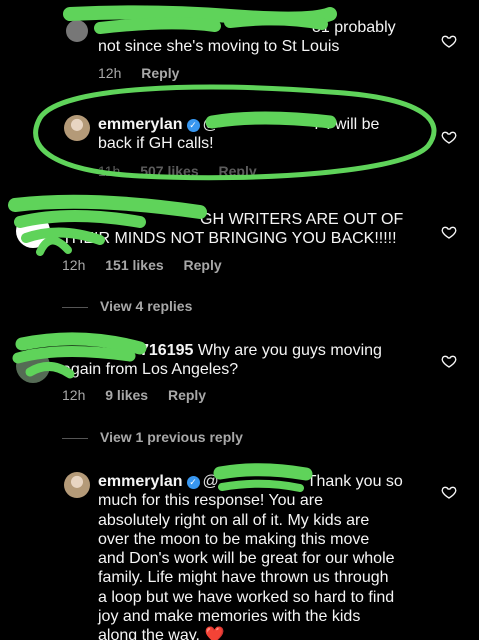 This screenshot has width=479, height=640. I want to click on comment-likes: 9 likes, so click(126, 395).